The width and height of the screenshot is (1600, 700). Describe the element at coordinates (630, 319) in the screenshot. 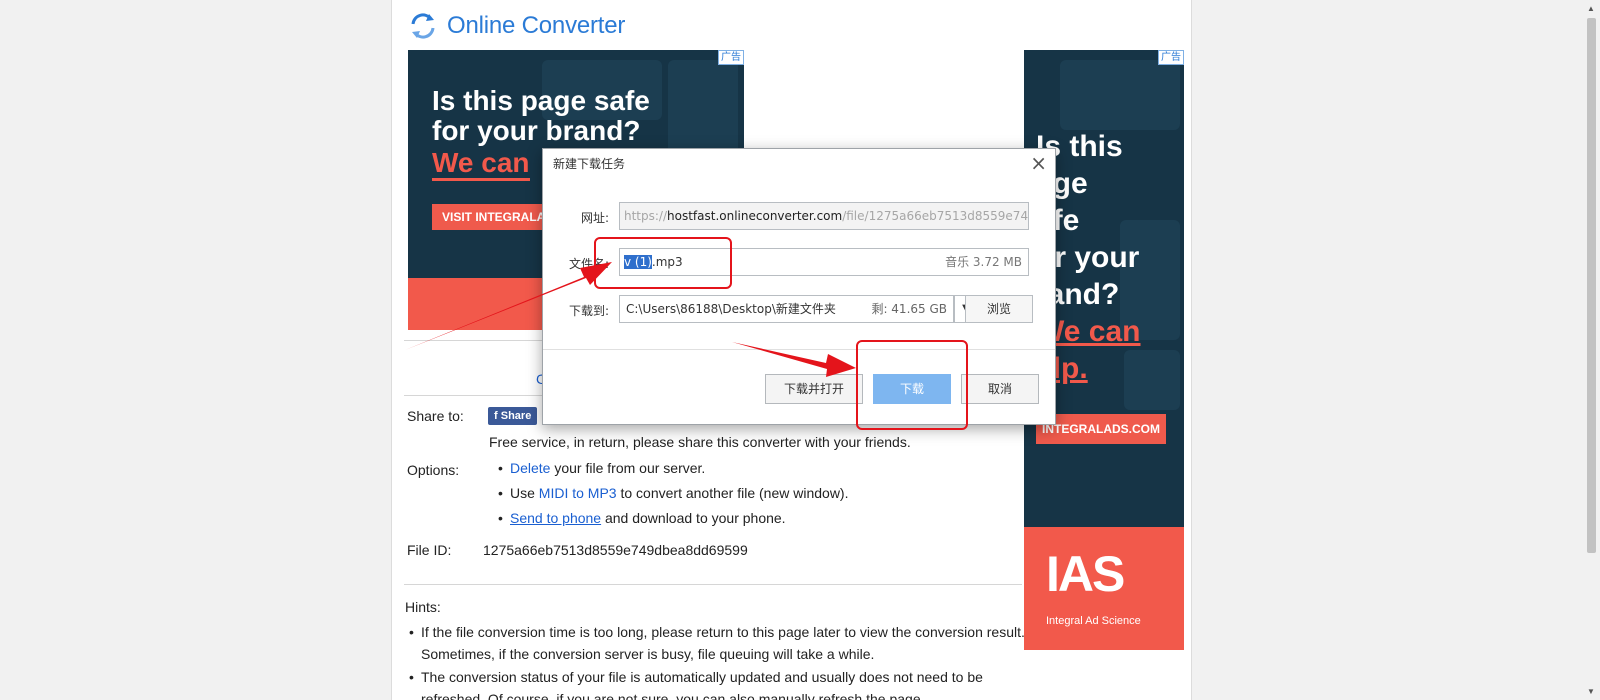

I see `annotation-arrows` at that location.